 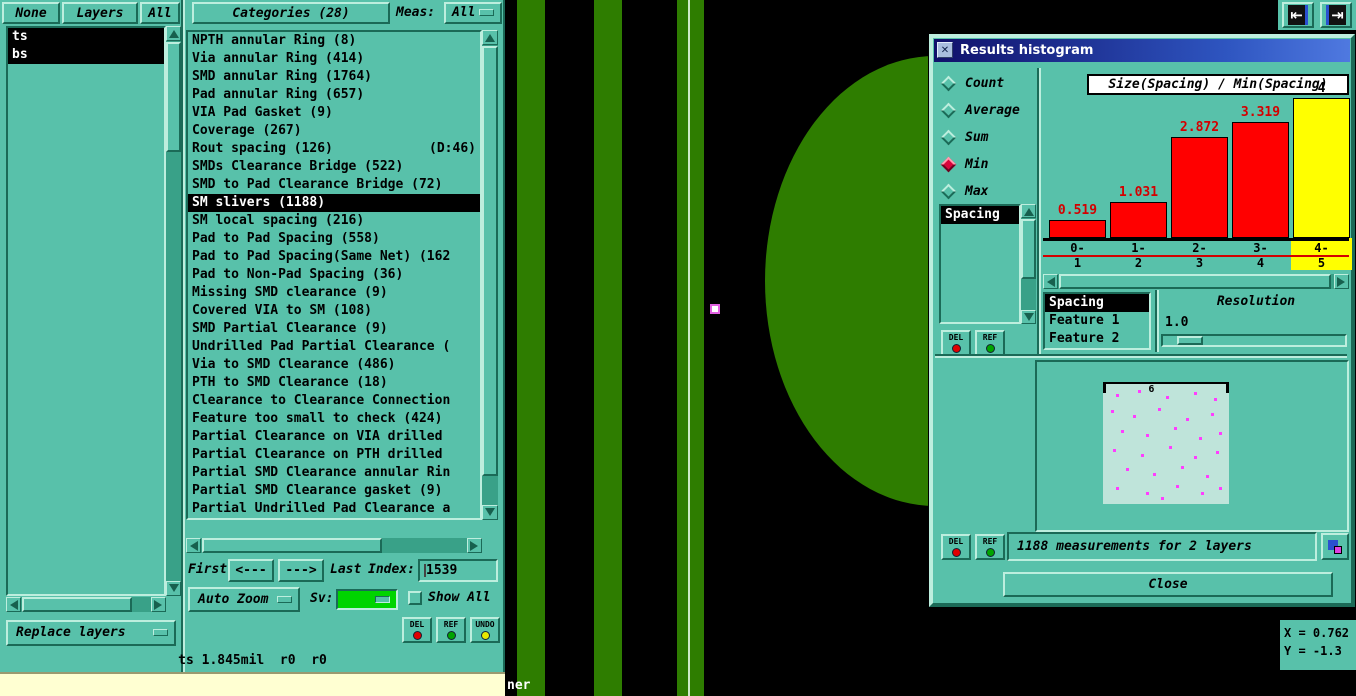 I want to click on category-item: Pad to Pad Spacing (558), so click(x=334, y=239).